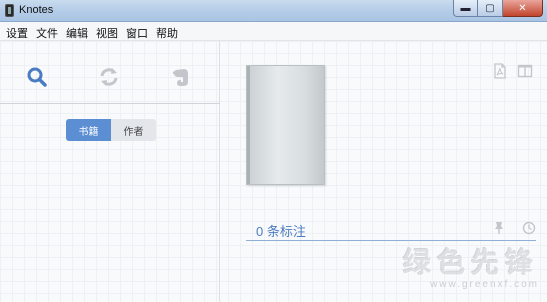 This screenshot has width=547, height=302. Describe the element at coordinates (391, 229) in the screenshot. I see `annotation-header: 0 条标注` at that location.